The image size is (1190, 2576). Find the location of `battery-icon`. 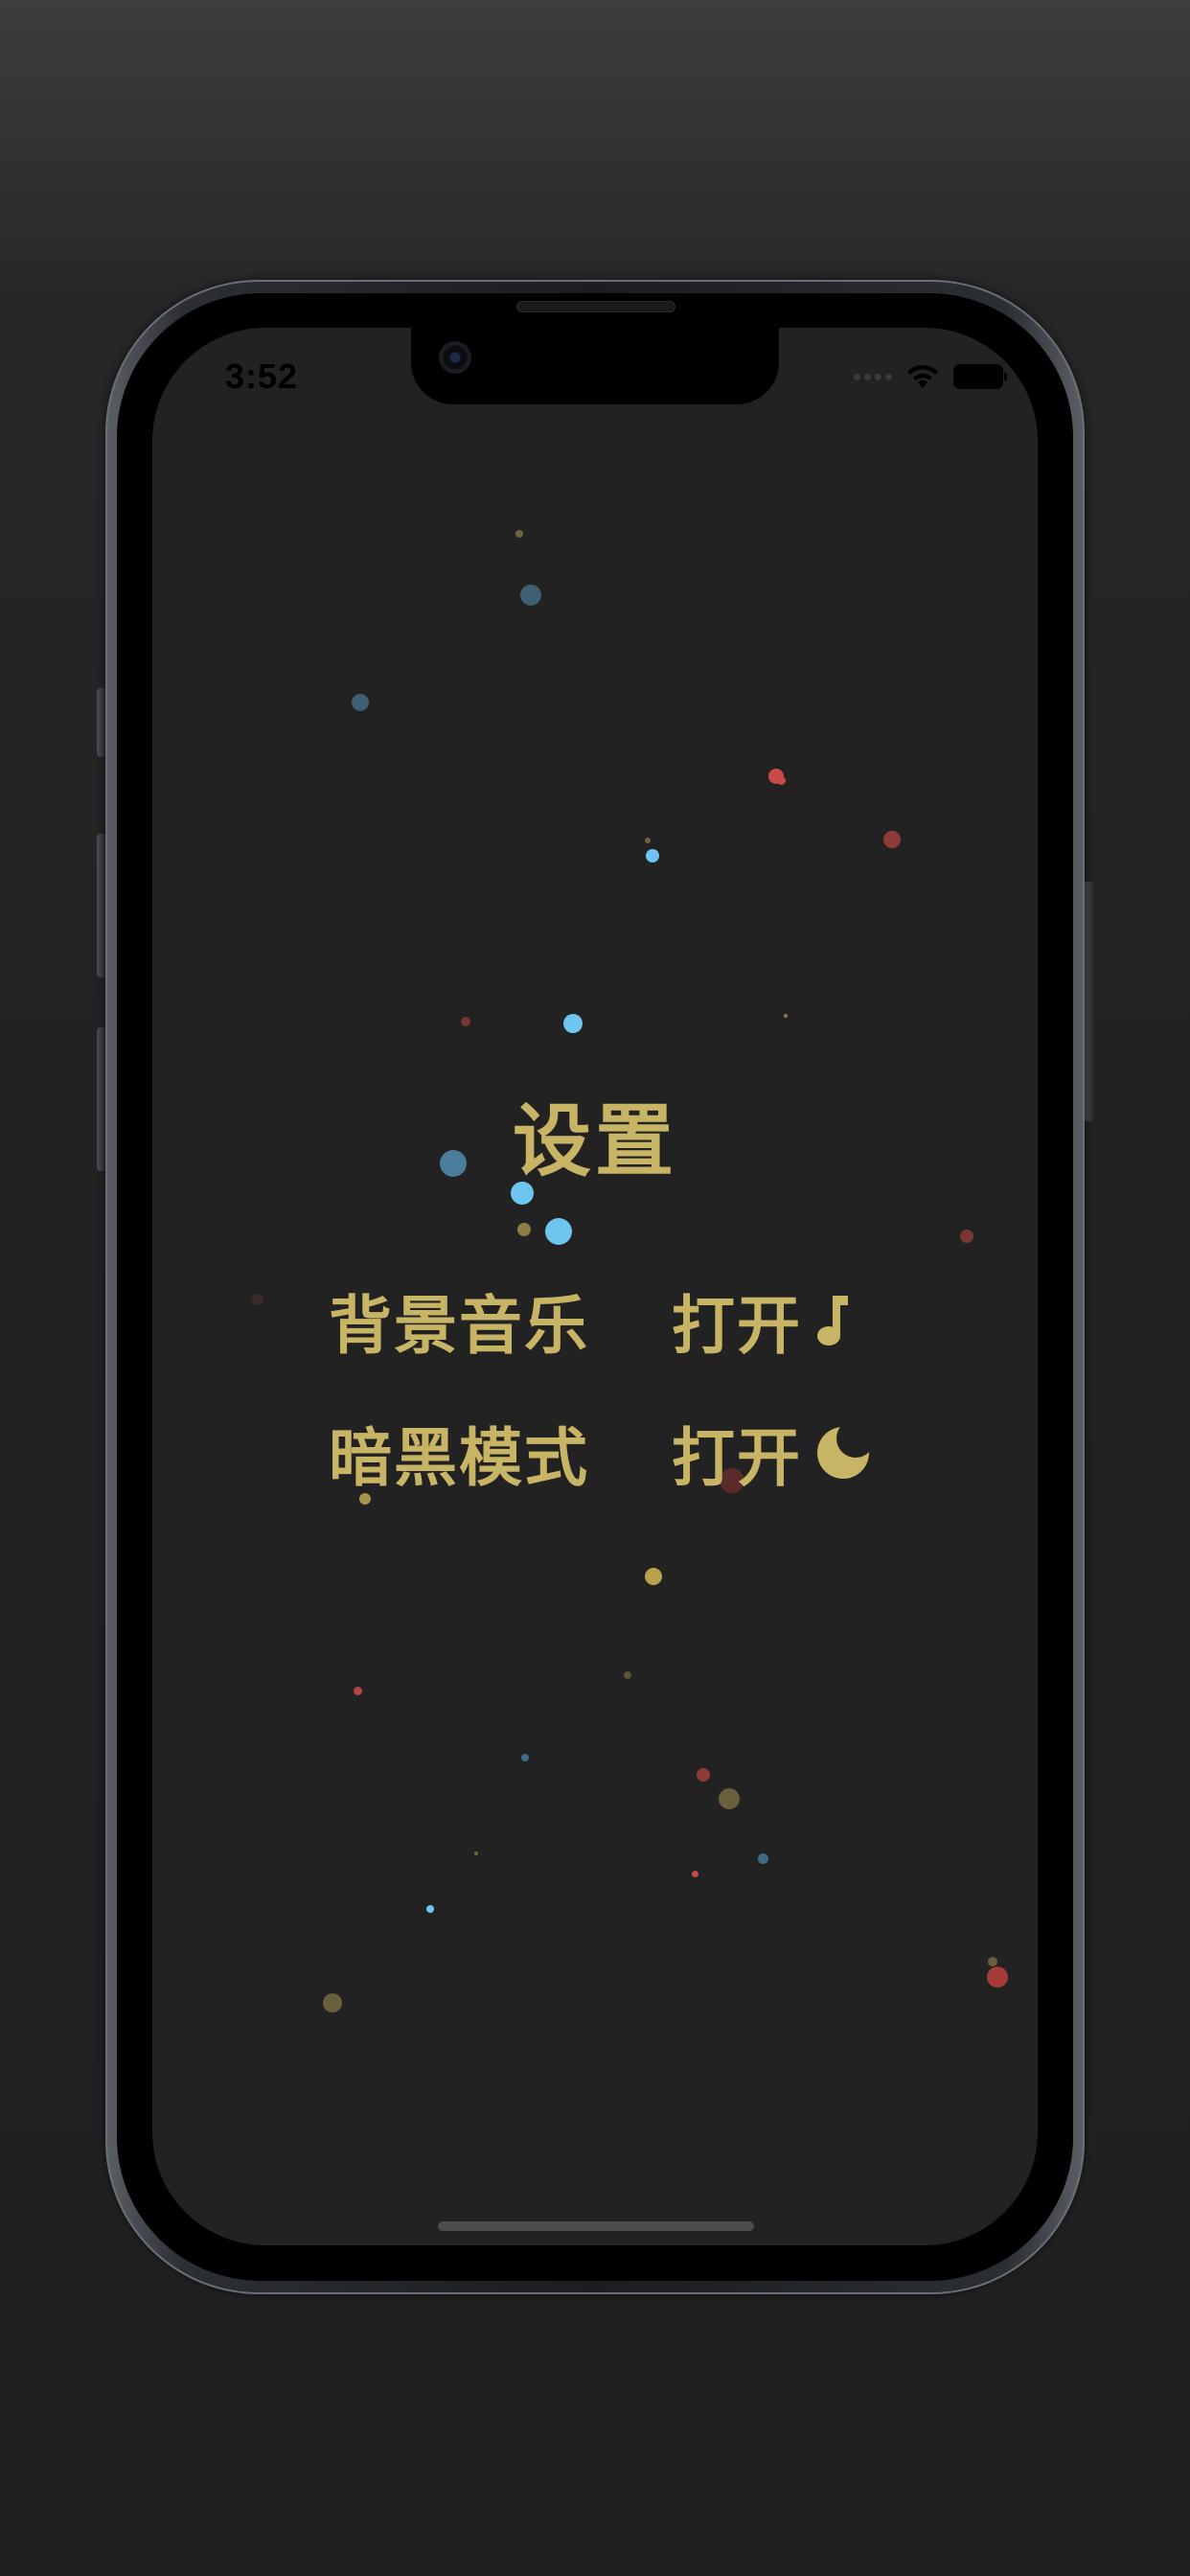

battery-icon is located at coordinates (980, 376).